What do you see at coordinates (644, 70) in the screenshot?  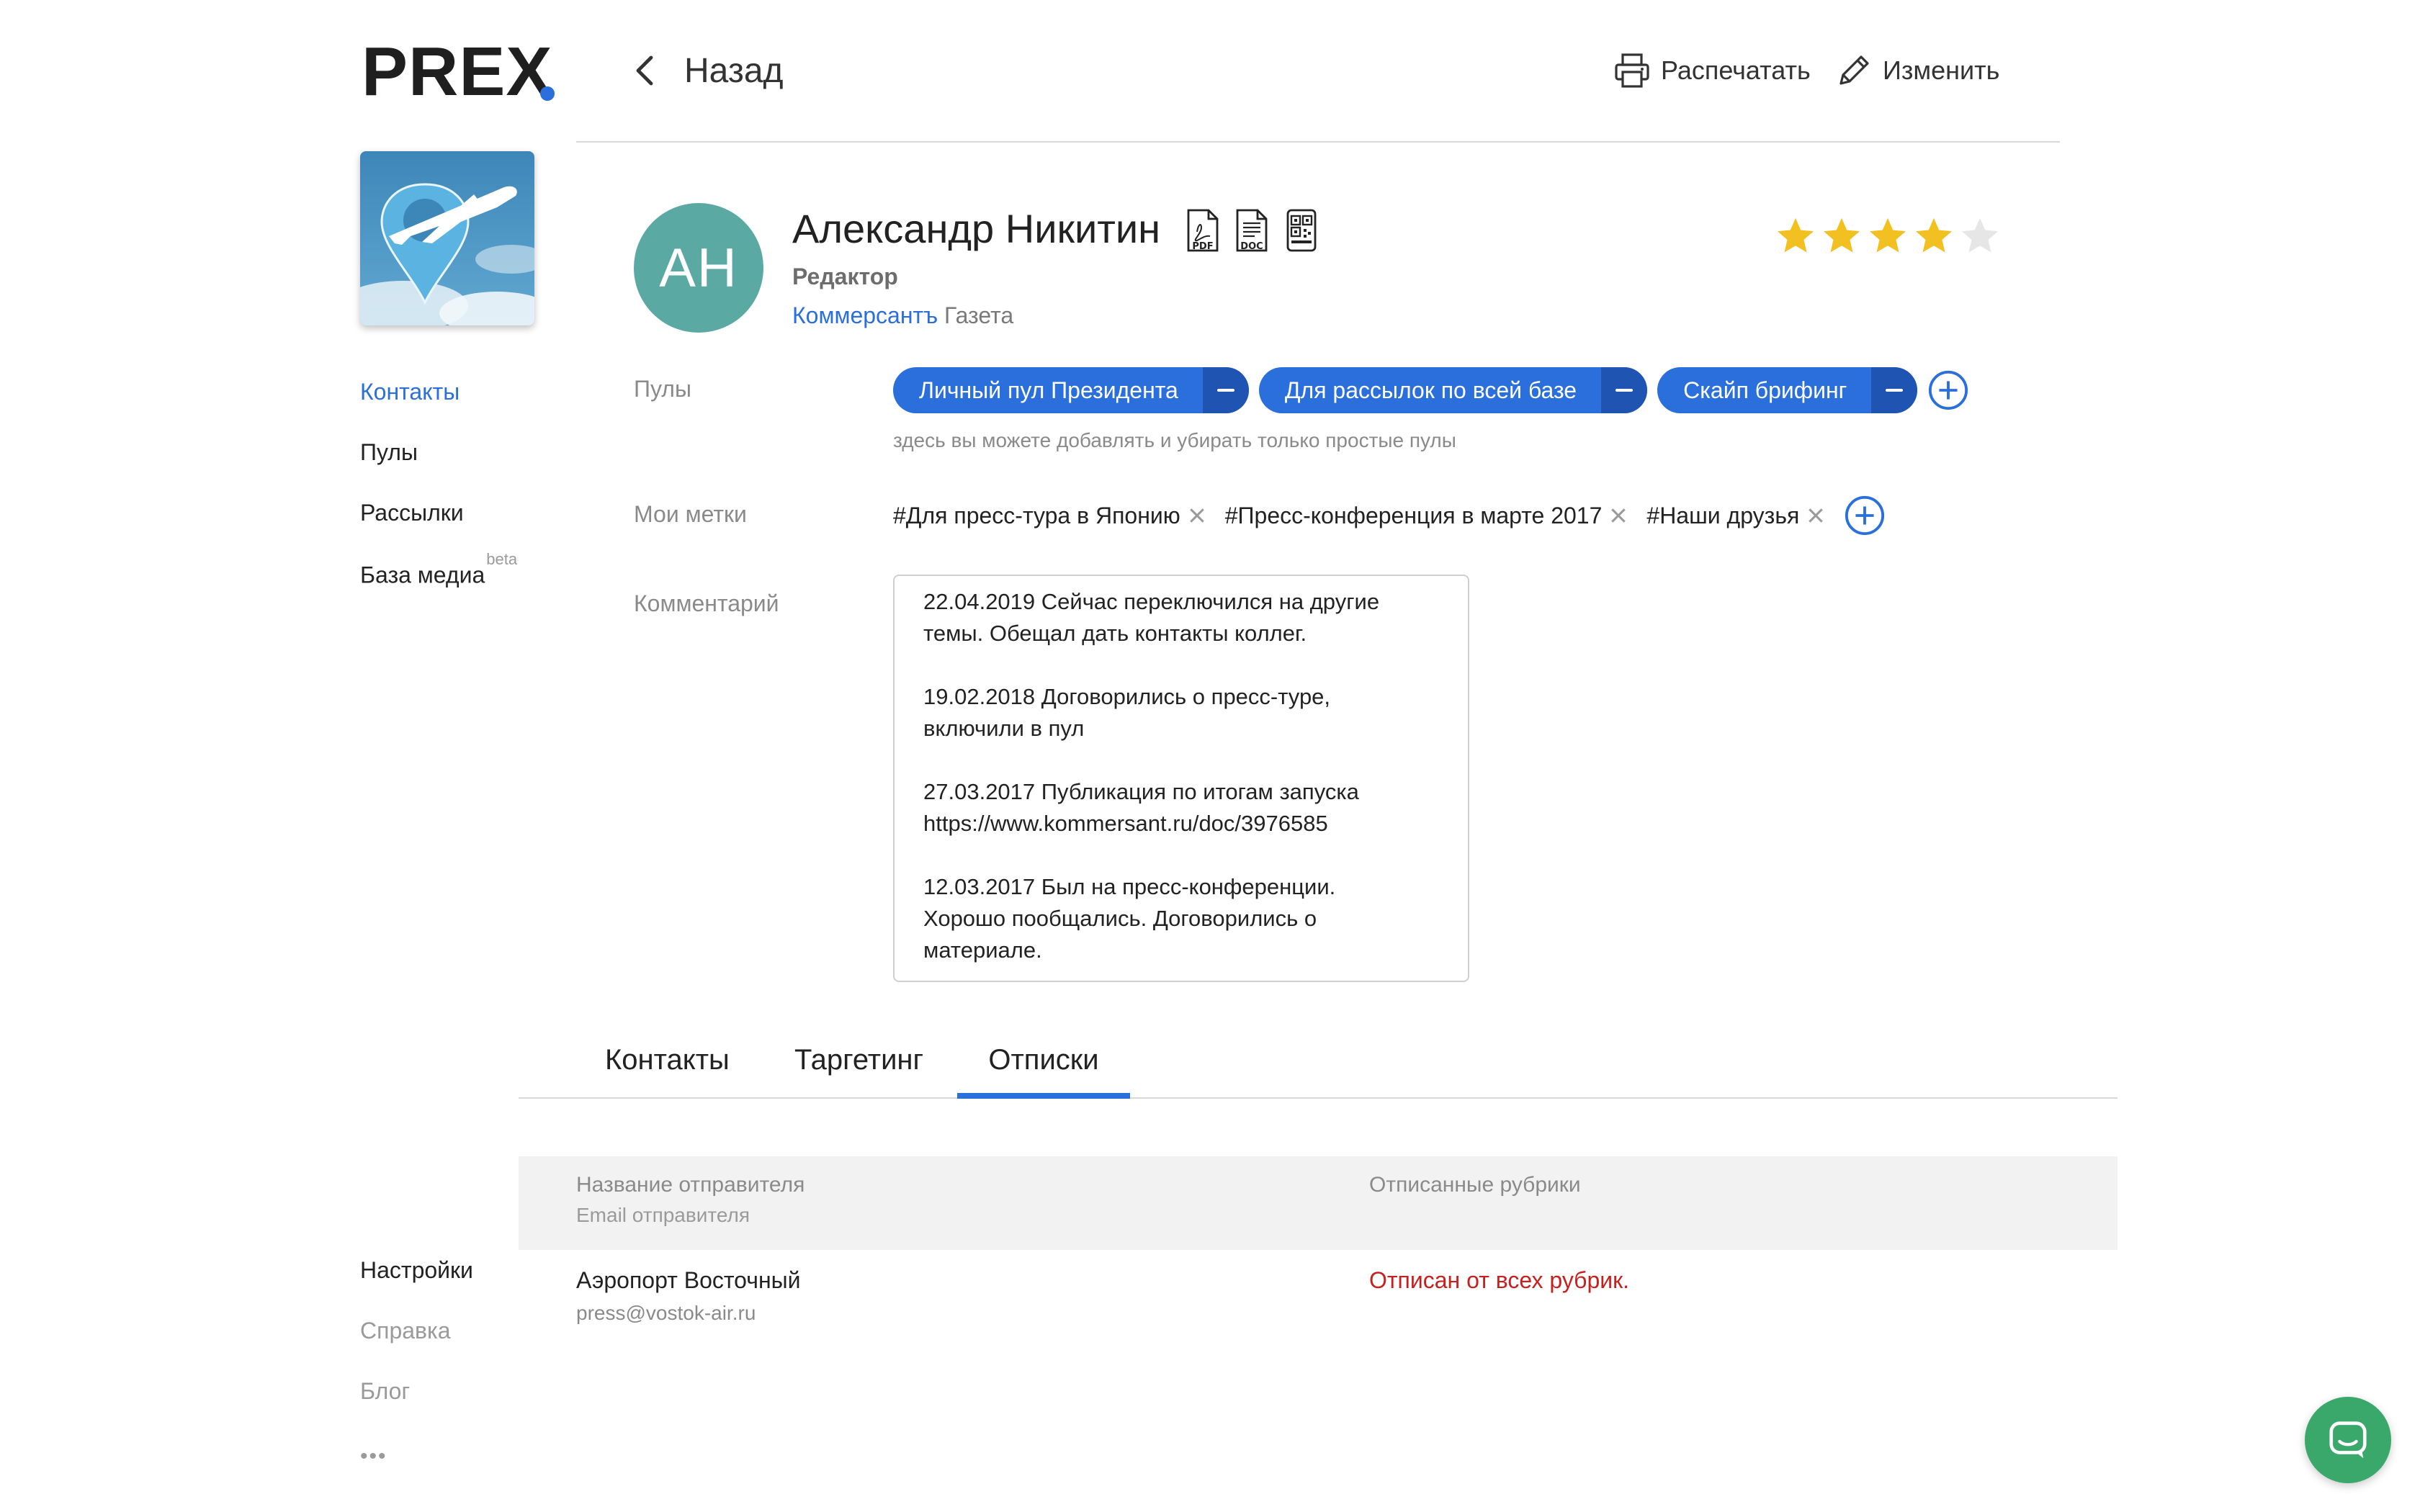 I see `chevron-left-icon` at bounding box center [644, 70].